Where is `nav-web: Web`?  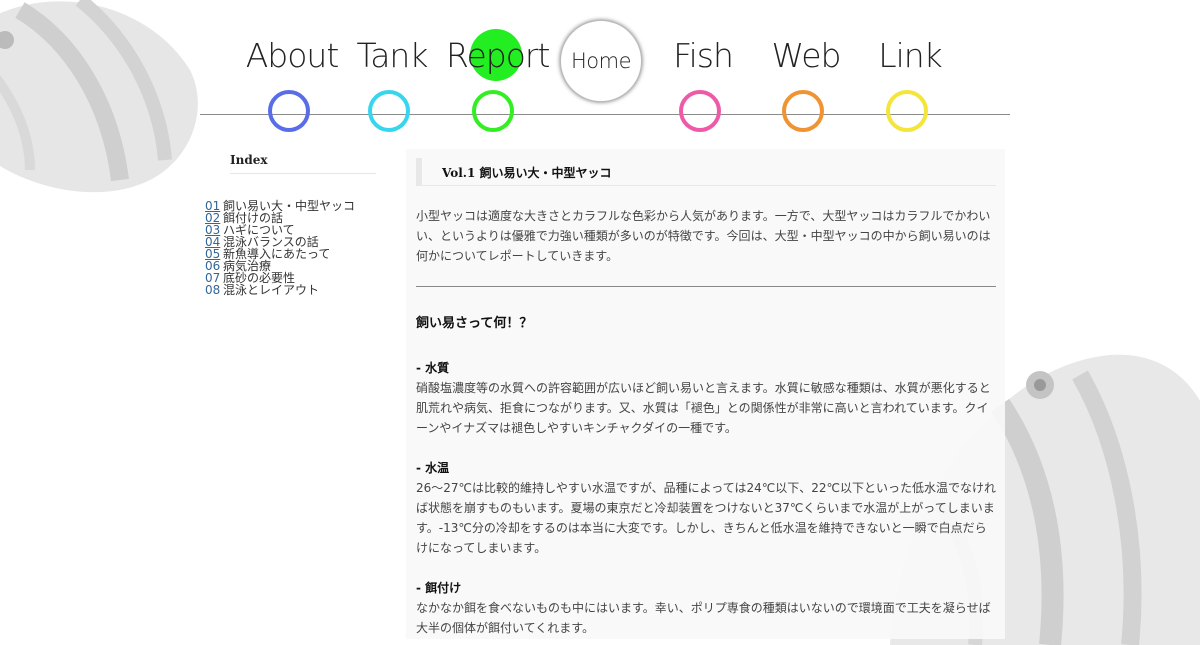
nav-web: Web is located at coordinates (806, 66).